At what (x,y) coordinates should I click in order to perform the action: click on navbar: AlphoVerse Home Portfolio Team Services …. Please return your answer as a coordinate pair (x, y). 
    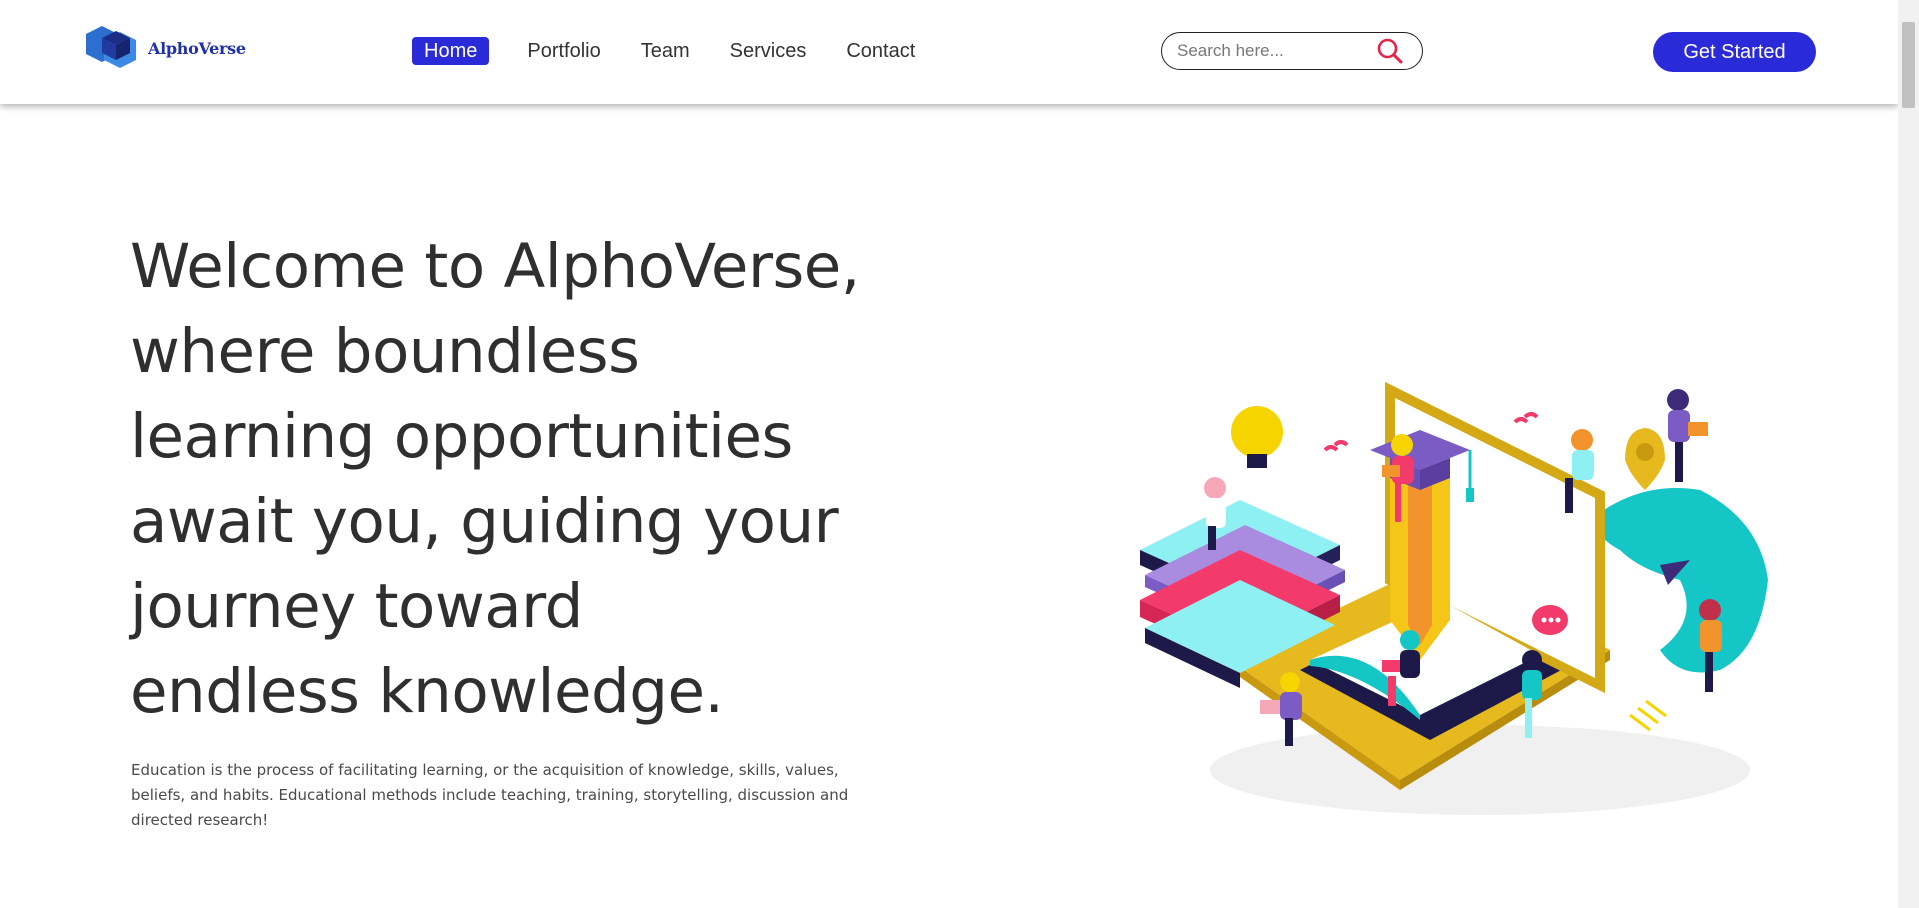
    Looking at the image, I should click on (949, 52).